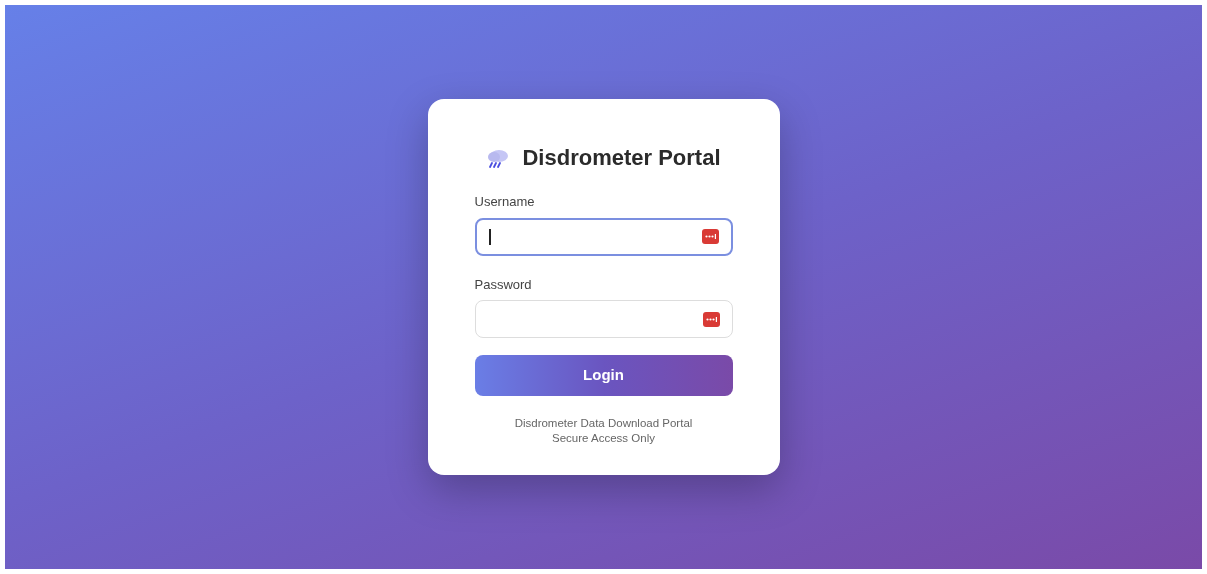 The image size is (1207, 574). What do you see at coordinates (621, 158) in the screenshot?
I see `portal-title: Disdrometer Portal` at bounding box center [621, 158].